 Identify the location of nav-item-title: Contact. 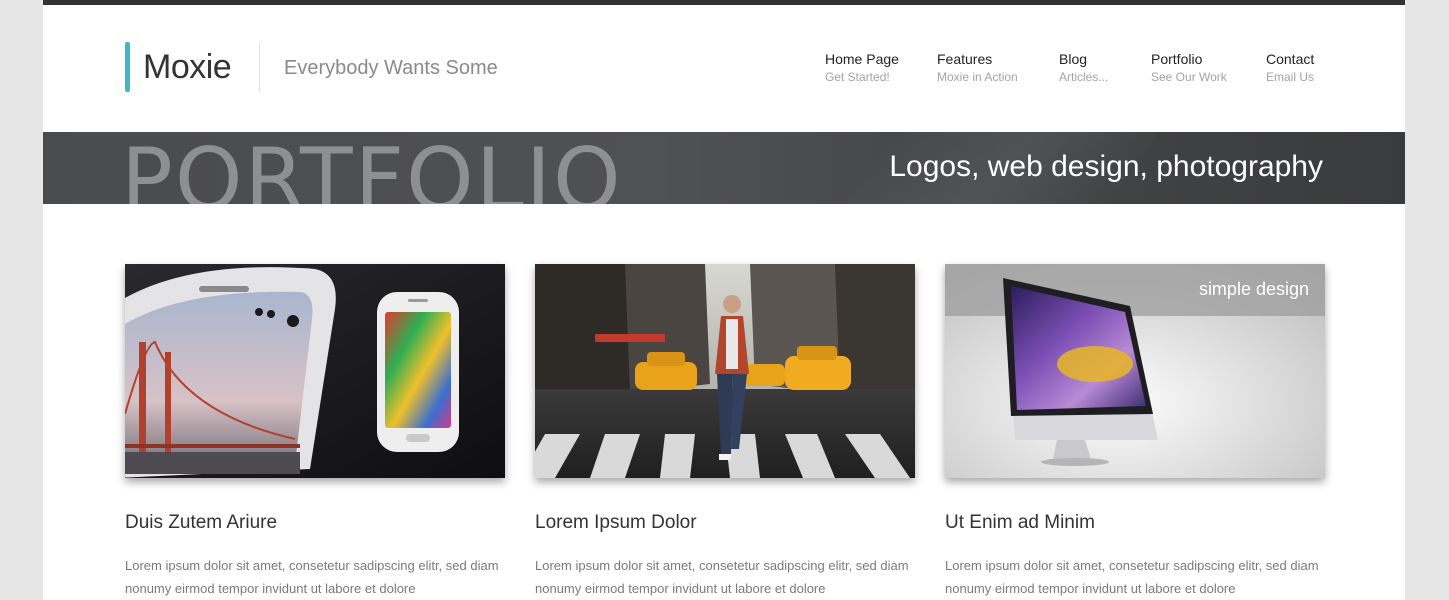
(1290, 59).